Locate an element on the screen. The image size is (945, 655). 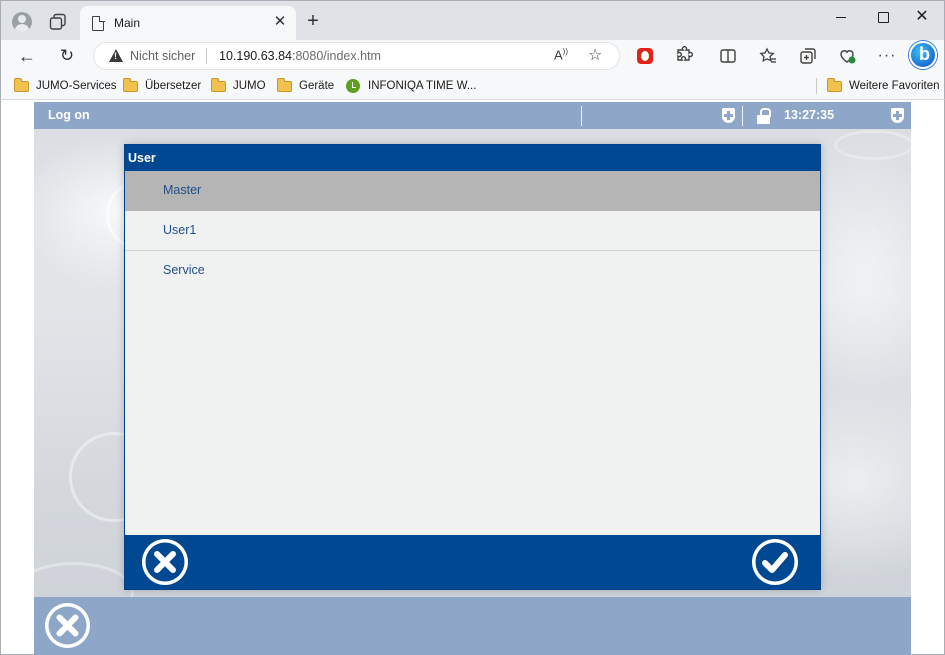
more-menu-icon: ··· is located at coordinates (887, 56).